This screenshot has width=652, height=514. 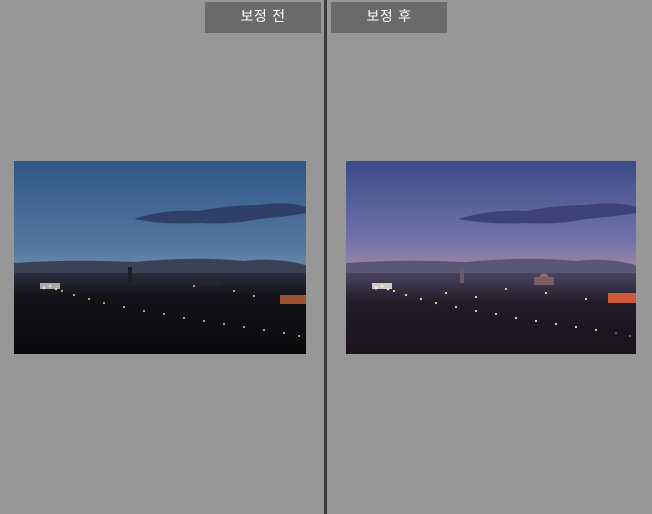 What do you see at coordinates (263, 17) in the screenshot?
I see `before-label-tab: 보정 전` at bounding box center [263, 17].